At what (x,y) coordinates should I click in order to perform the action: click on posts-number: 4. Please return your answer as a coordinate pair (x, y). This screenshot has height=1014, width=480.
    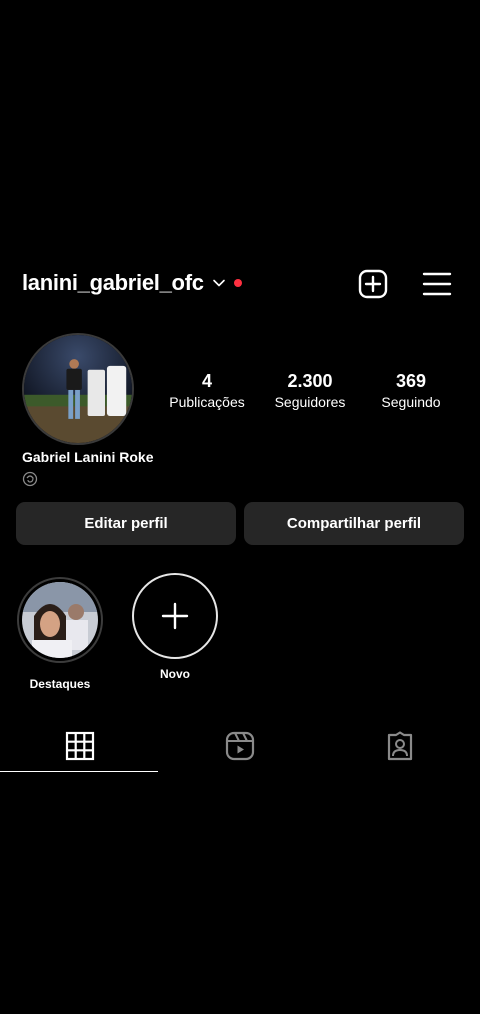
    Looking at the image, I should click on (206, 381).